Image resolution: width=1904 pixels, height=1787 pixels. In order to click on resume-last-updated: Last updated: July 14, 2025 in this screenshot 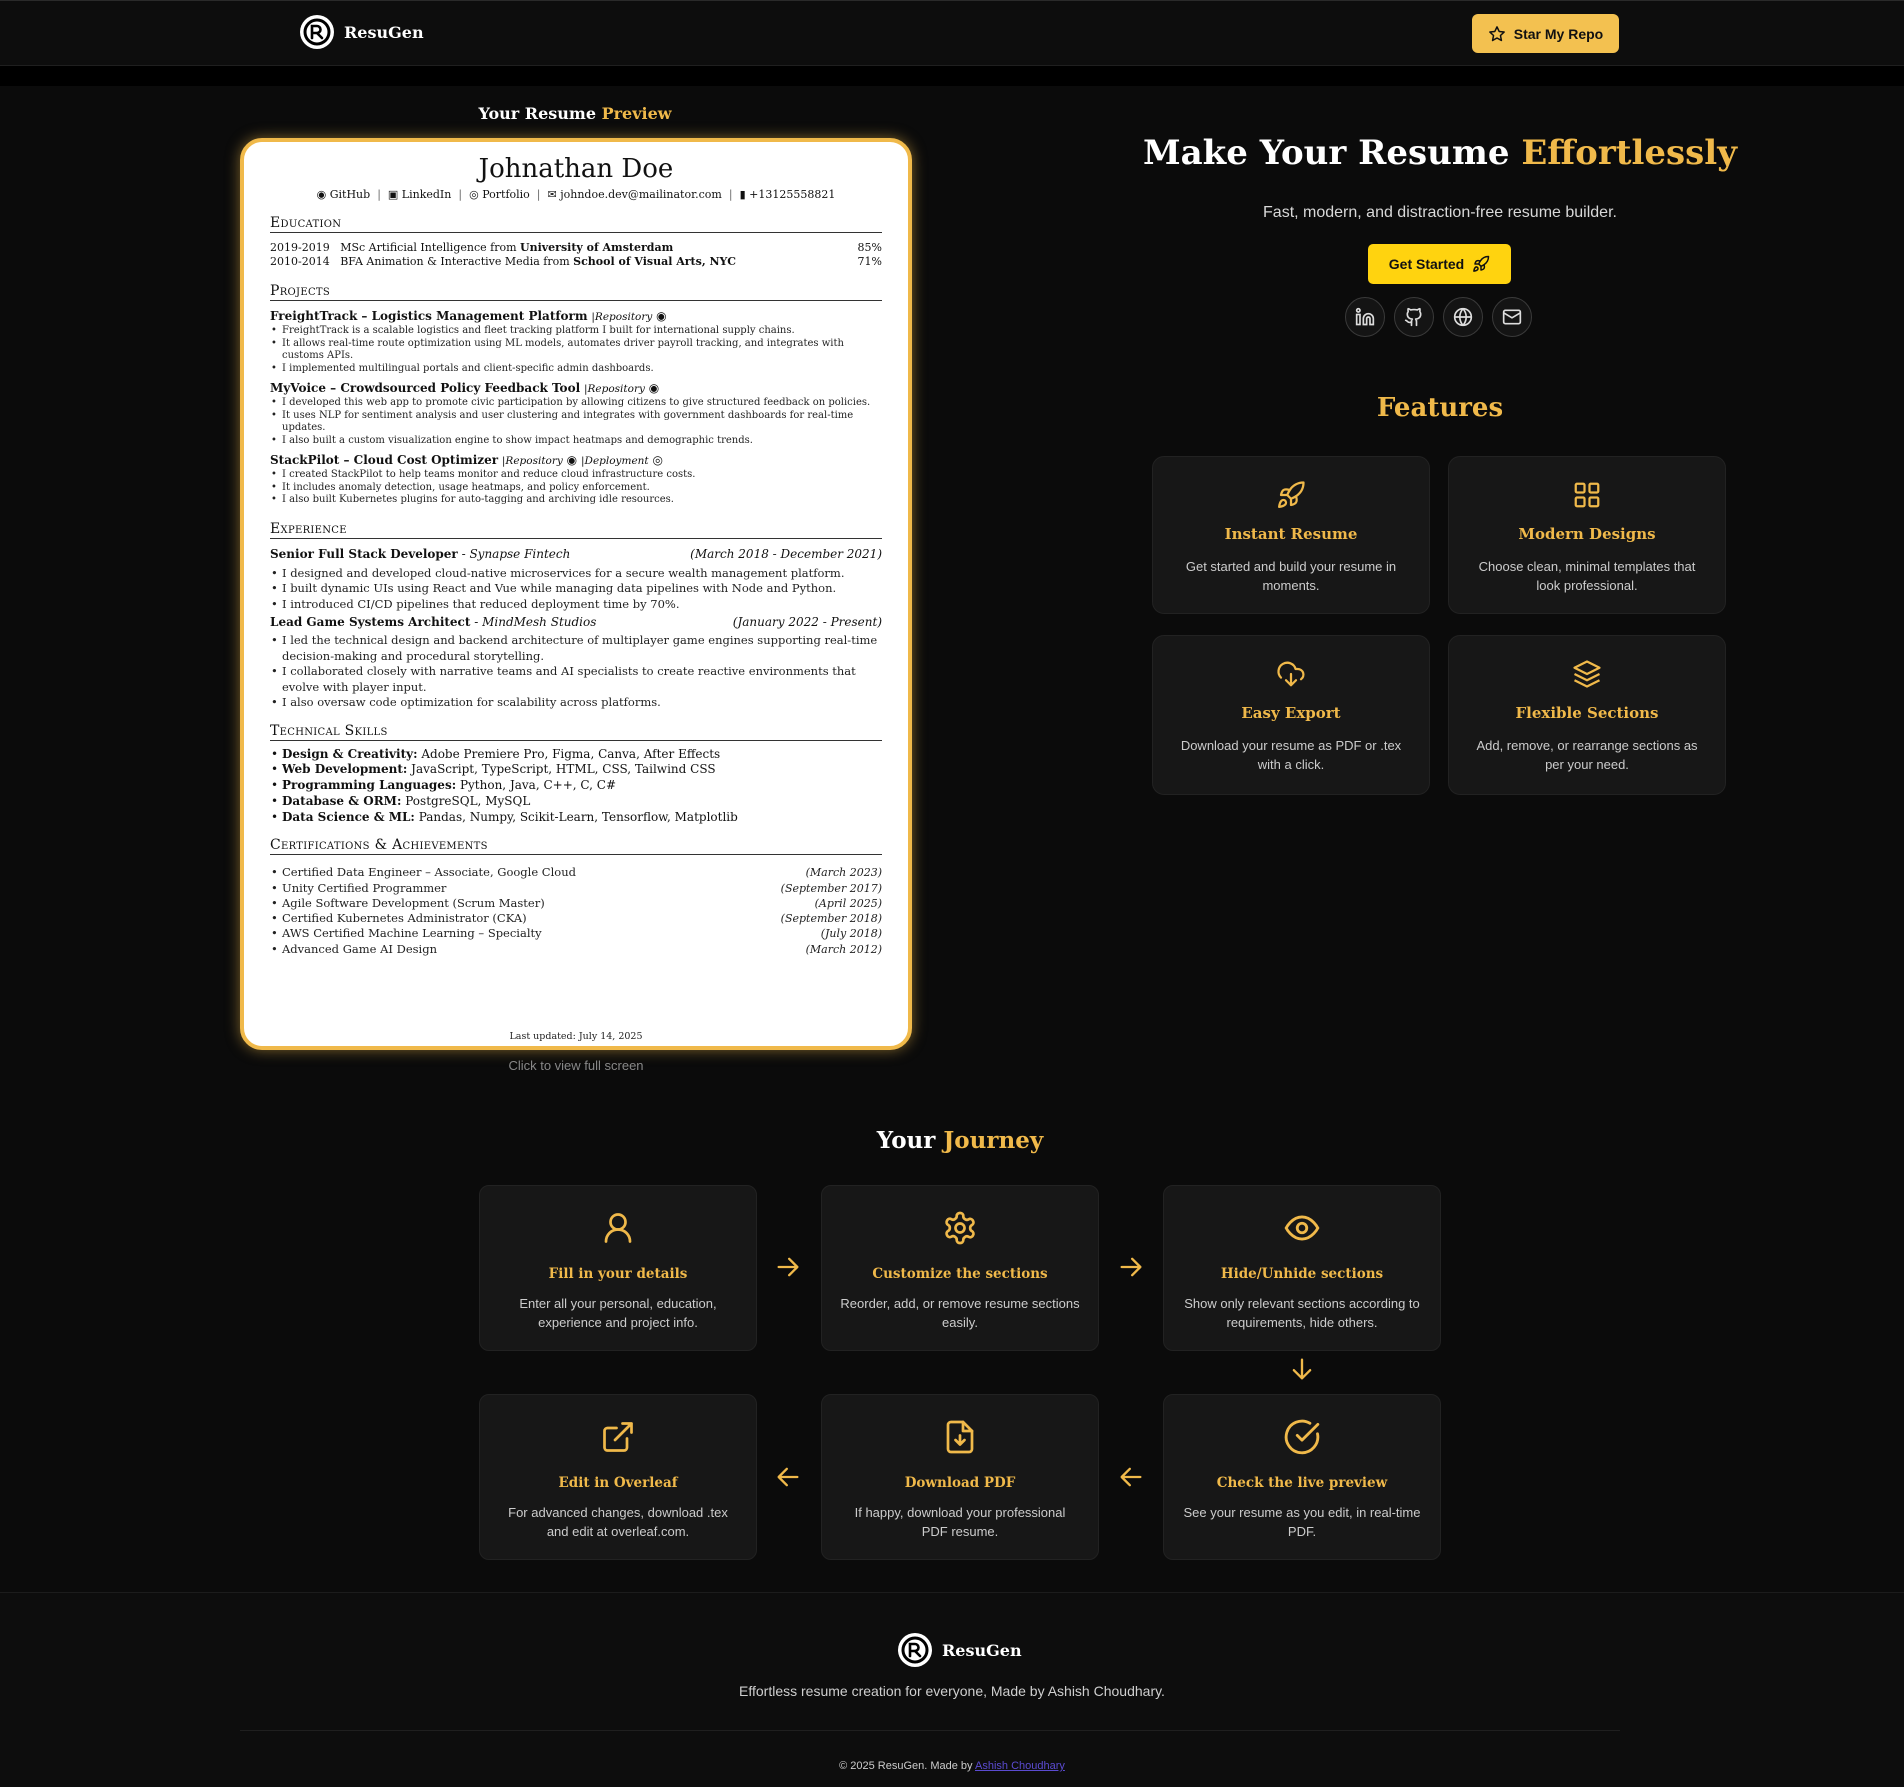, I will do `click(576, 1036)`.